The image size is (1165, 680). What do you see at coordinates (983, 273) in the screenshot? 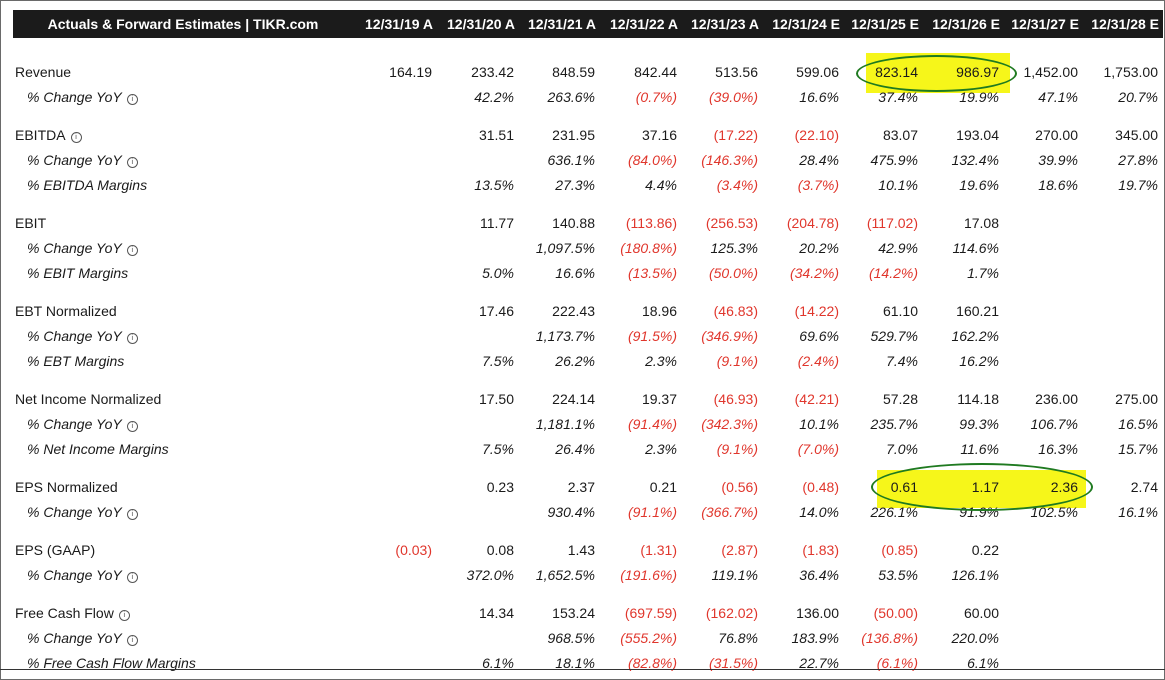
I see `table-cell: 1.7%` at bounding box center [983, 273].